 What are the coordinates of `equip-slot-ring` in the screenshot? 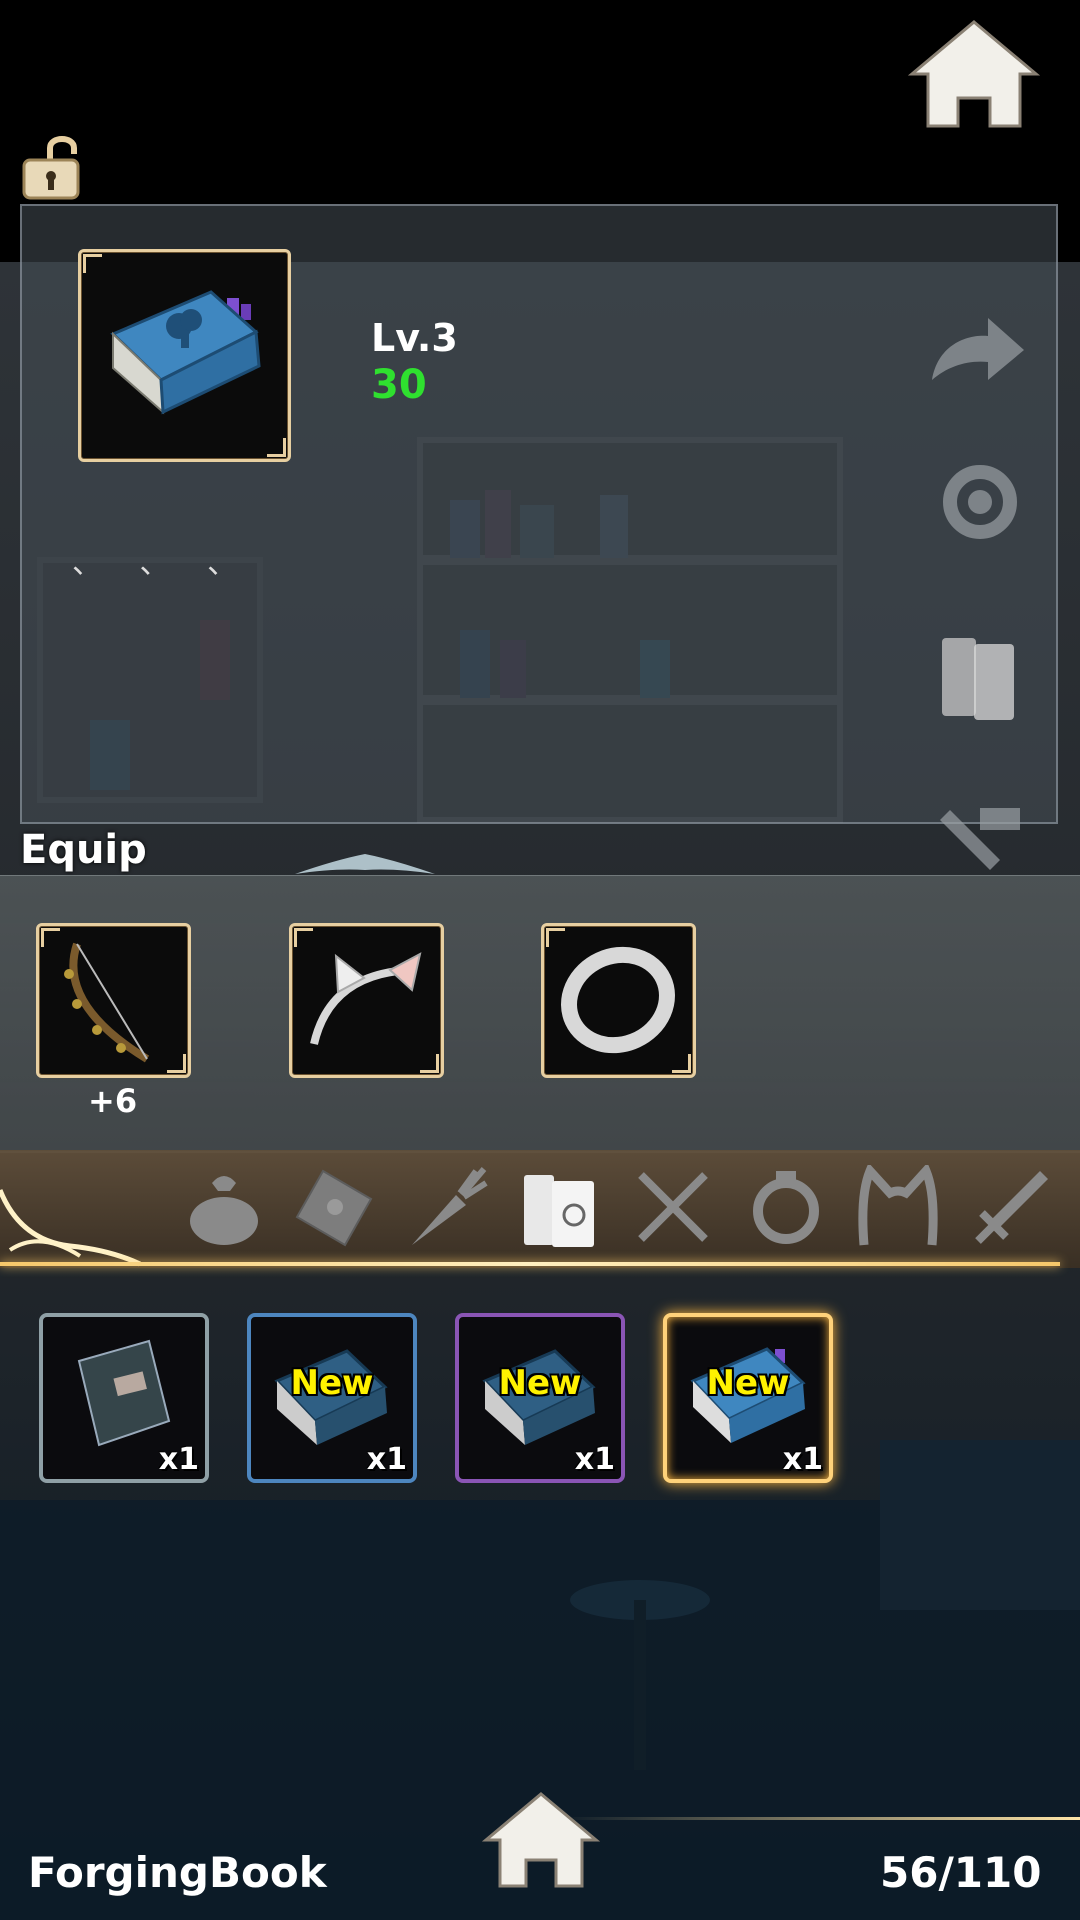 It's located at (618, 1000).